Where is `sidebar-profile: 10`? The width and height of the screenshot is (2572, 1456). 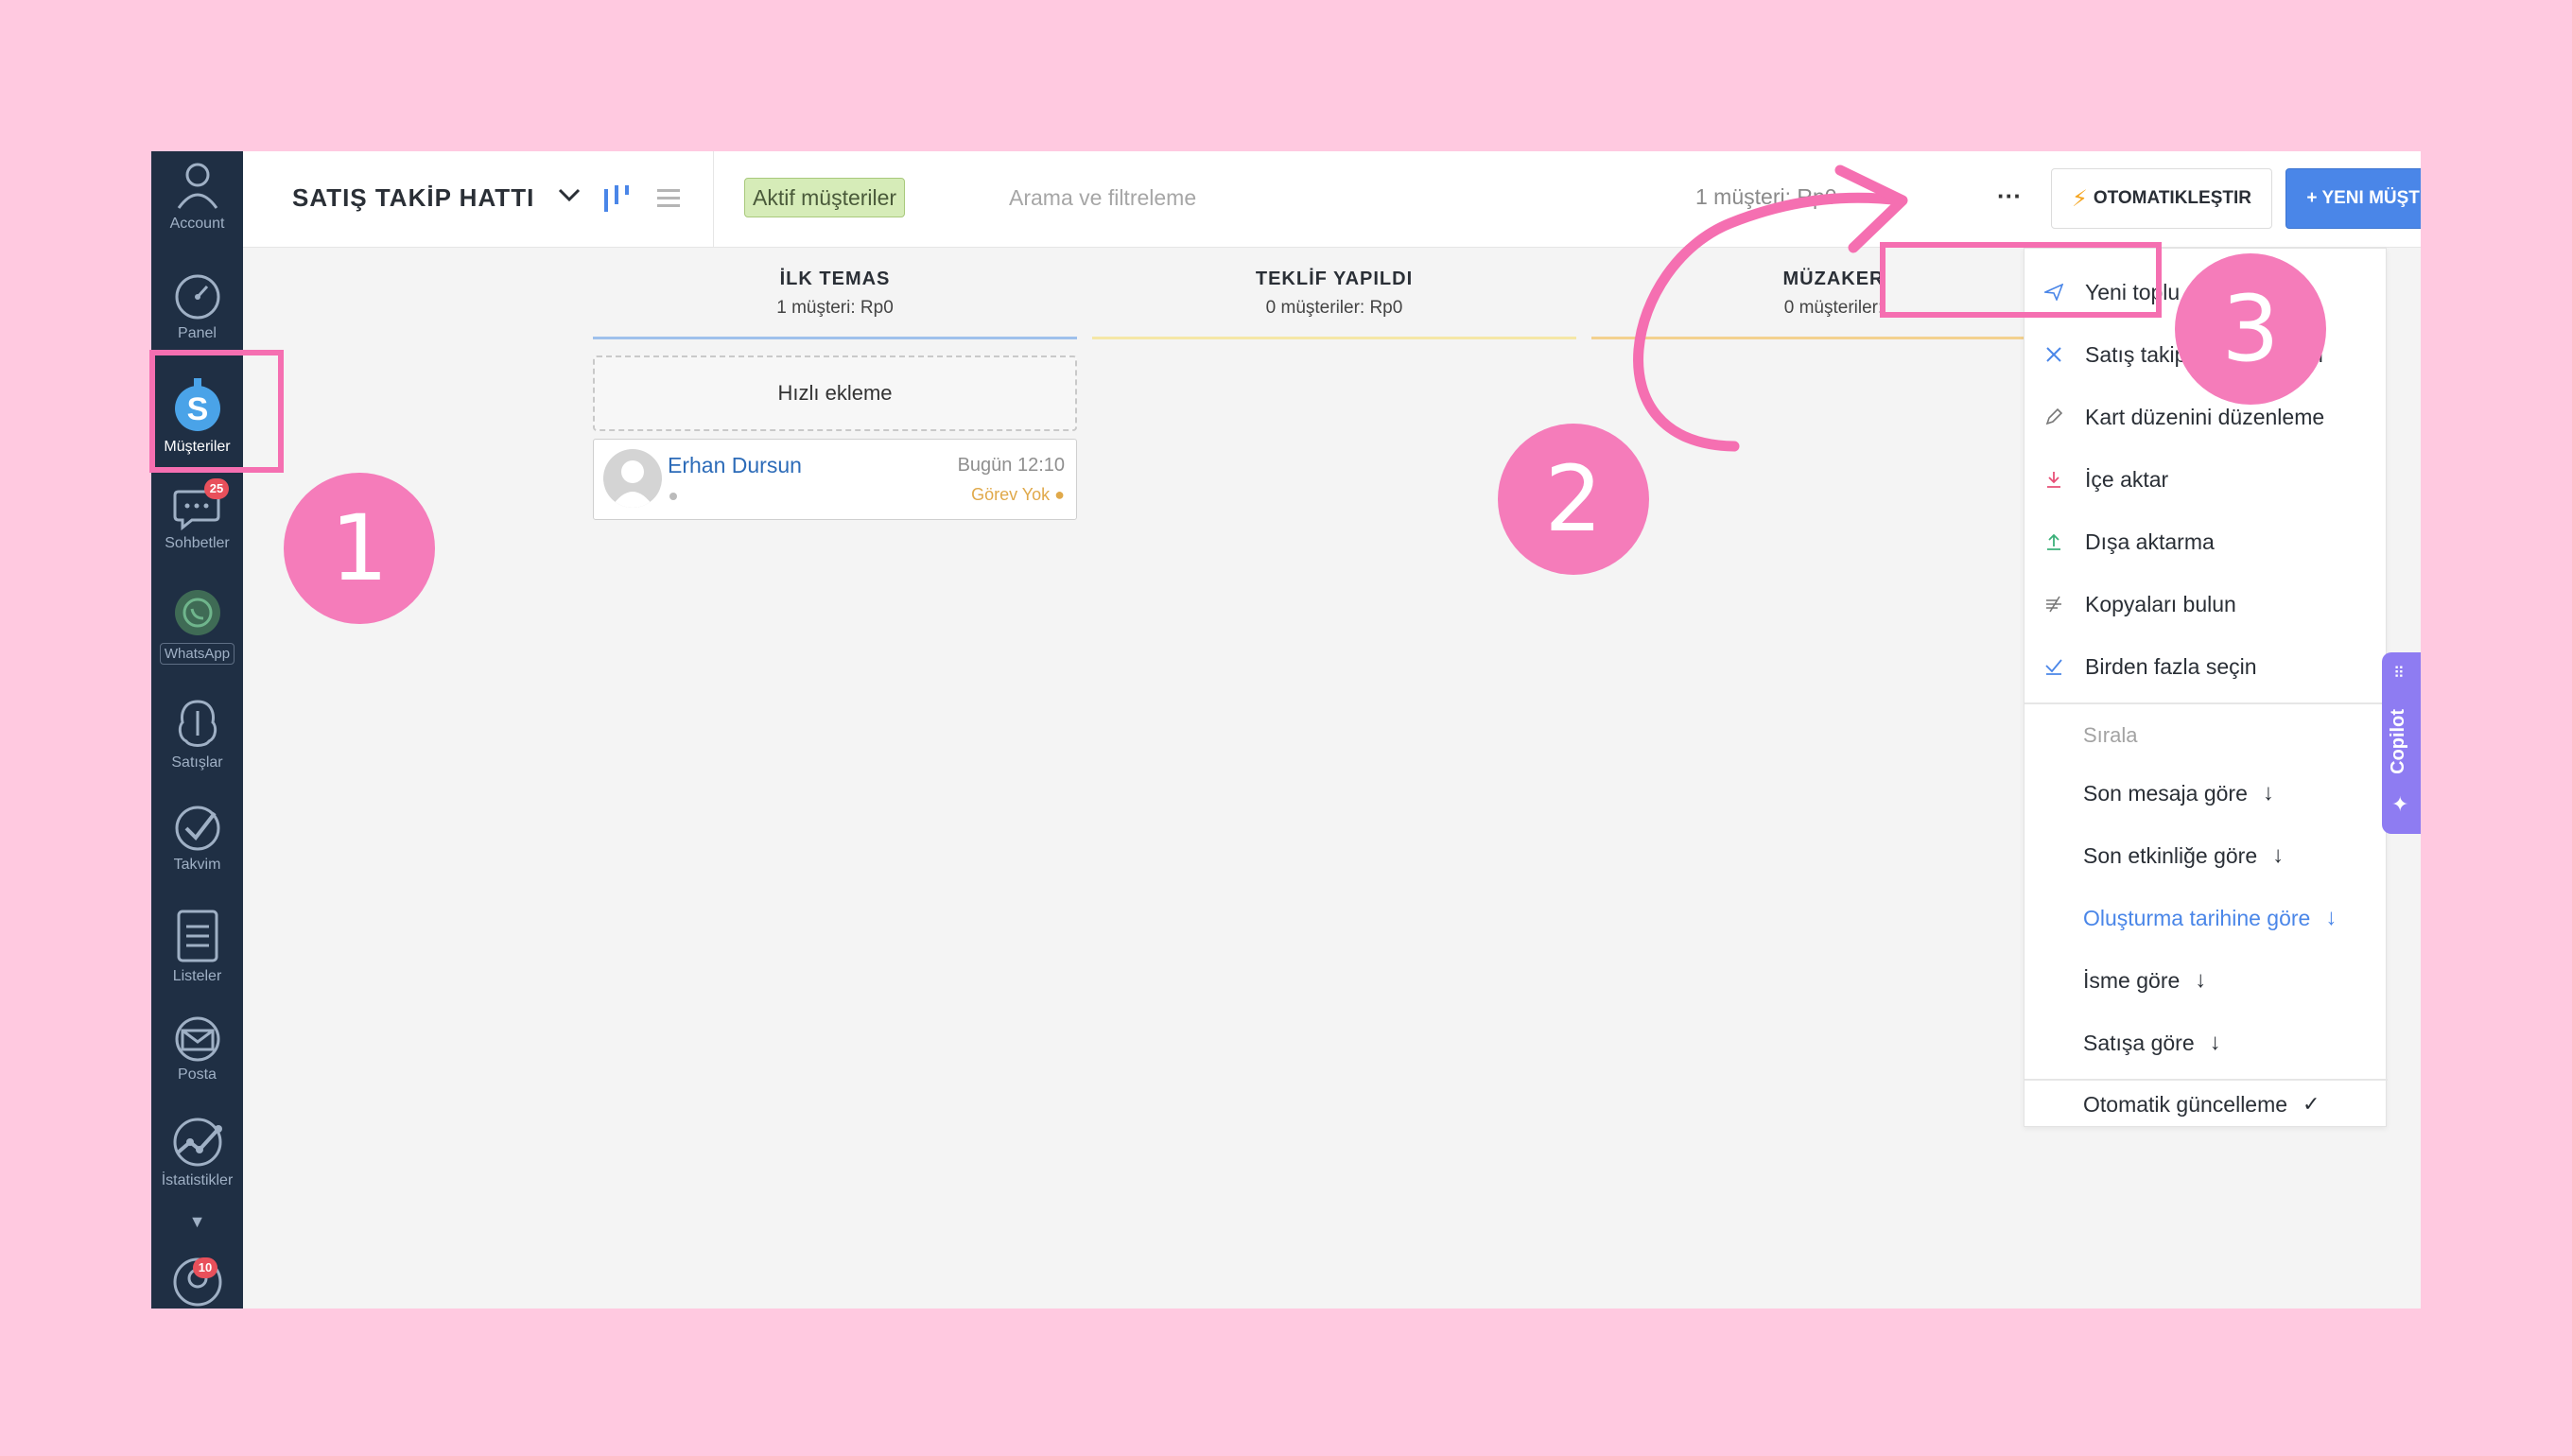 sidebar-profile: 10 is located at coordinates (197, 1281).